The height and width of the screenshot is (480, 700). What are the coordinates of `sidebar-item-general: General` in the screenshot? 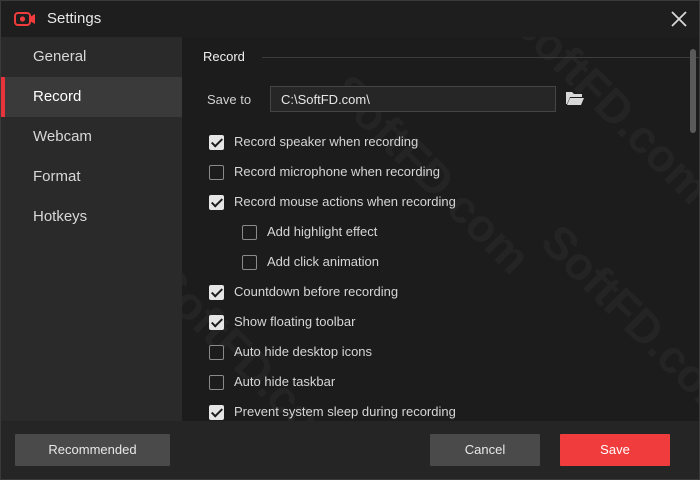 It's located at (91, 57).